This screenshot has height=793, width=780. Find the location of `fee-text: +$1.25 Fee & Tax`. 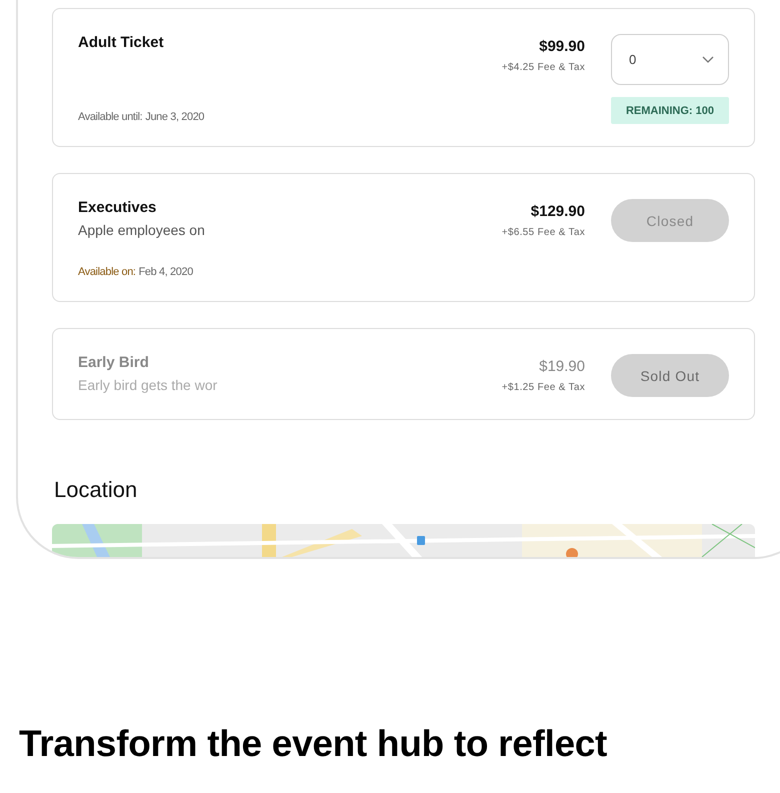

fee-text: +$1.25 Fee & Tax is located at coordinates (543, 387).